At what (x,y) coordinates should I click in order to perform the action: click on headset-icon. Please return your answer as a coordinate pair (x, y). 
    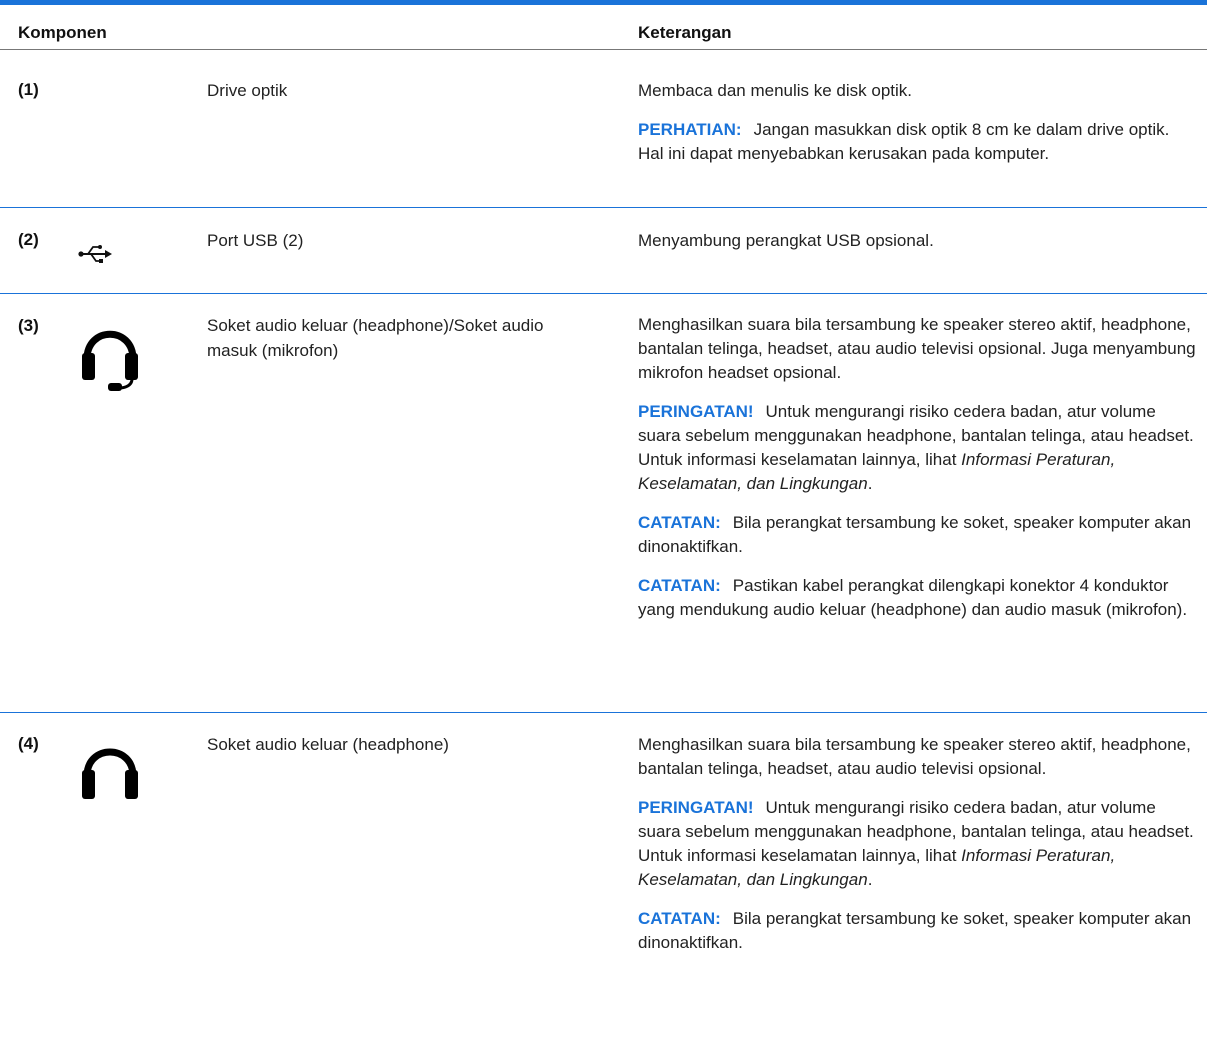
    Looking at the image, I should click on (110, 355).